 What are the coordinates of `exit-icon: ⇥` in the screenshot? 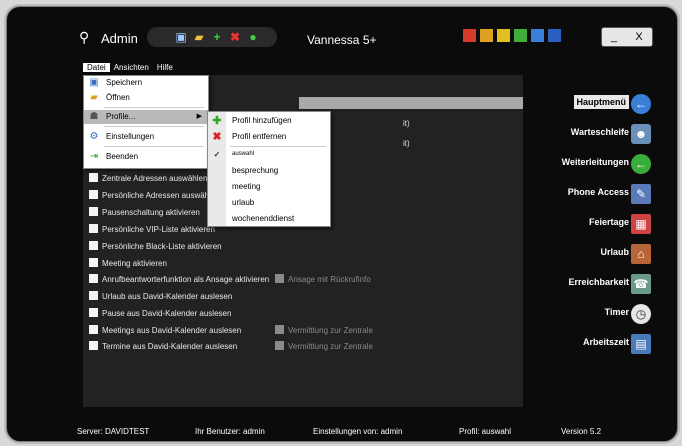 It's located at (94, 156).